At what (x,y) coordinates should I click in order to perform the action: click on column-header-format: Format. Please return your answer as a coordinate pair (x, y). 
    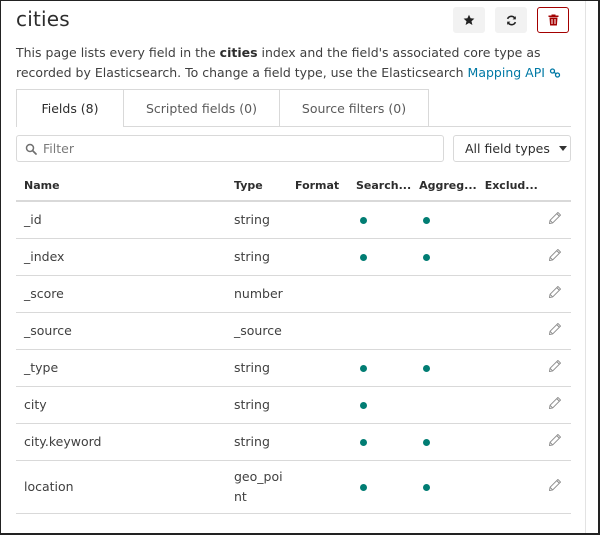
    Looking at the image, I should click on (317, 186).